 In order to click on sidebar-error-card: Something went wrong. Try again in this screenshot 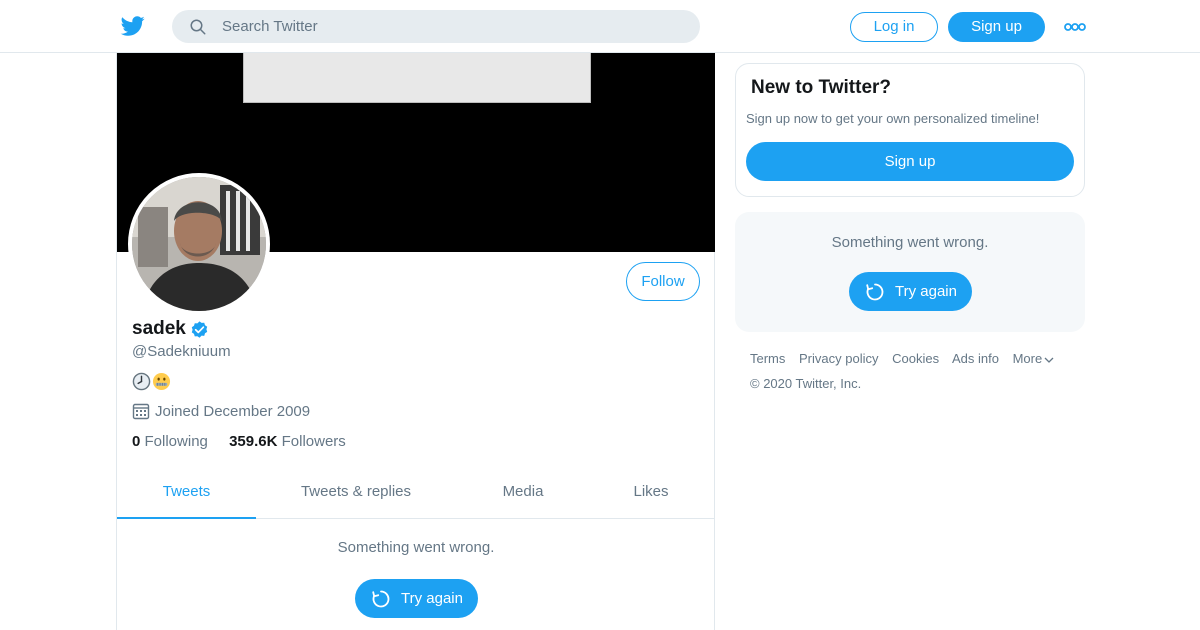, I will do `click(910, 272)`.